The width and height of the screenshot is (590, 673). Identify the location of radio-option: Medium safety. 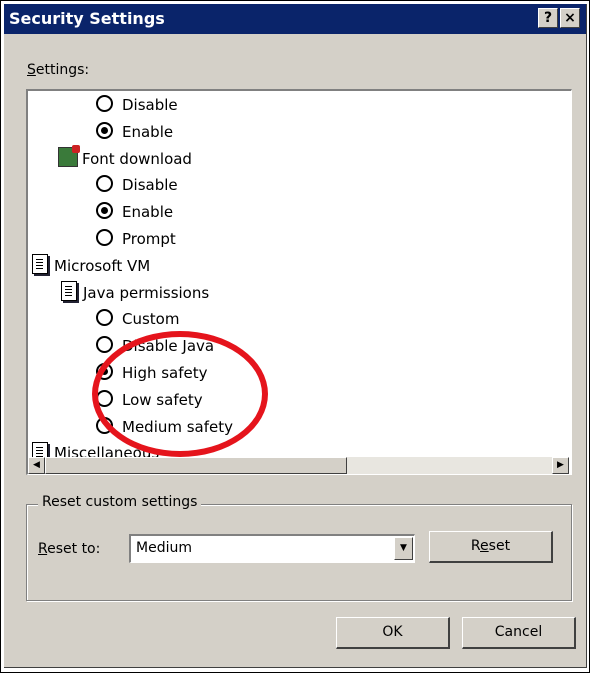
(164, 427).